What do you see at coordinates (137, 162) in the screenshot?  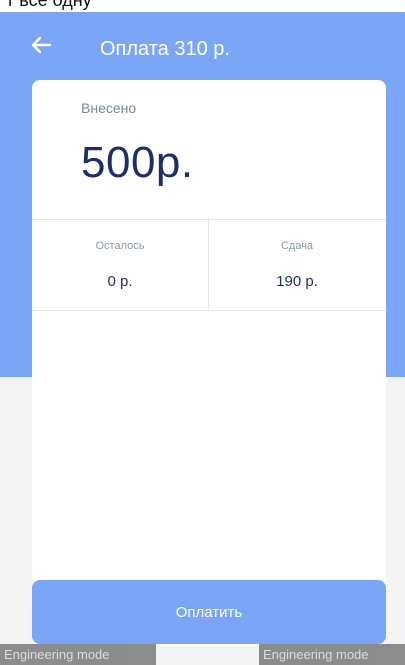 I see `deposited-amount: 500р.` at bounding box center [137, 162].